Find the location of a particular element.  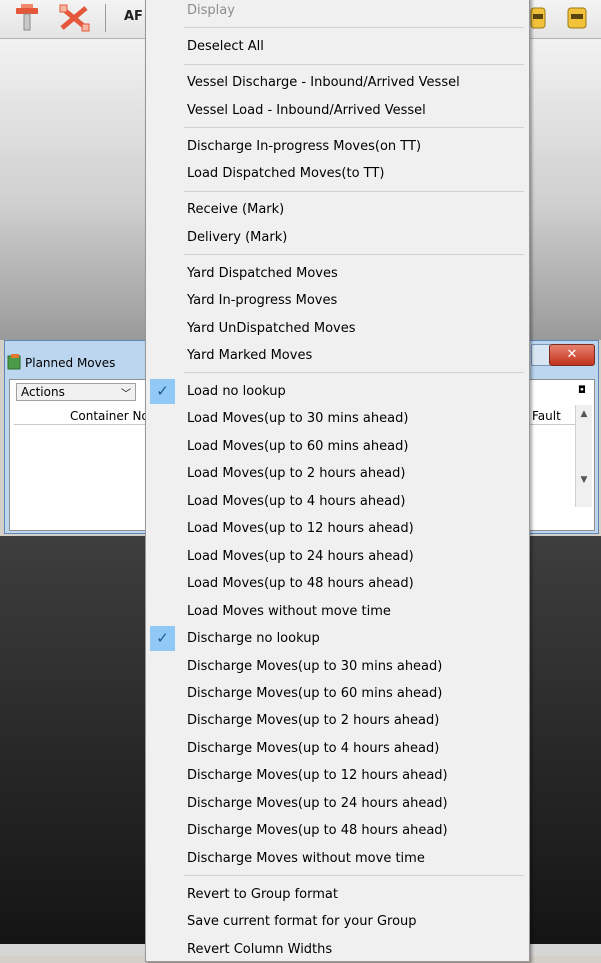

column-header-container-no: Container No. is located at coordinates (111, 416).